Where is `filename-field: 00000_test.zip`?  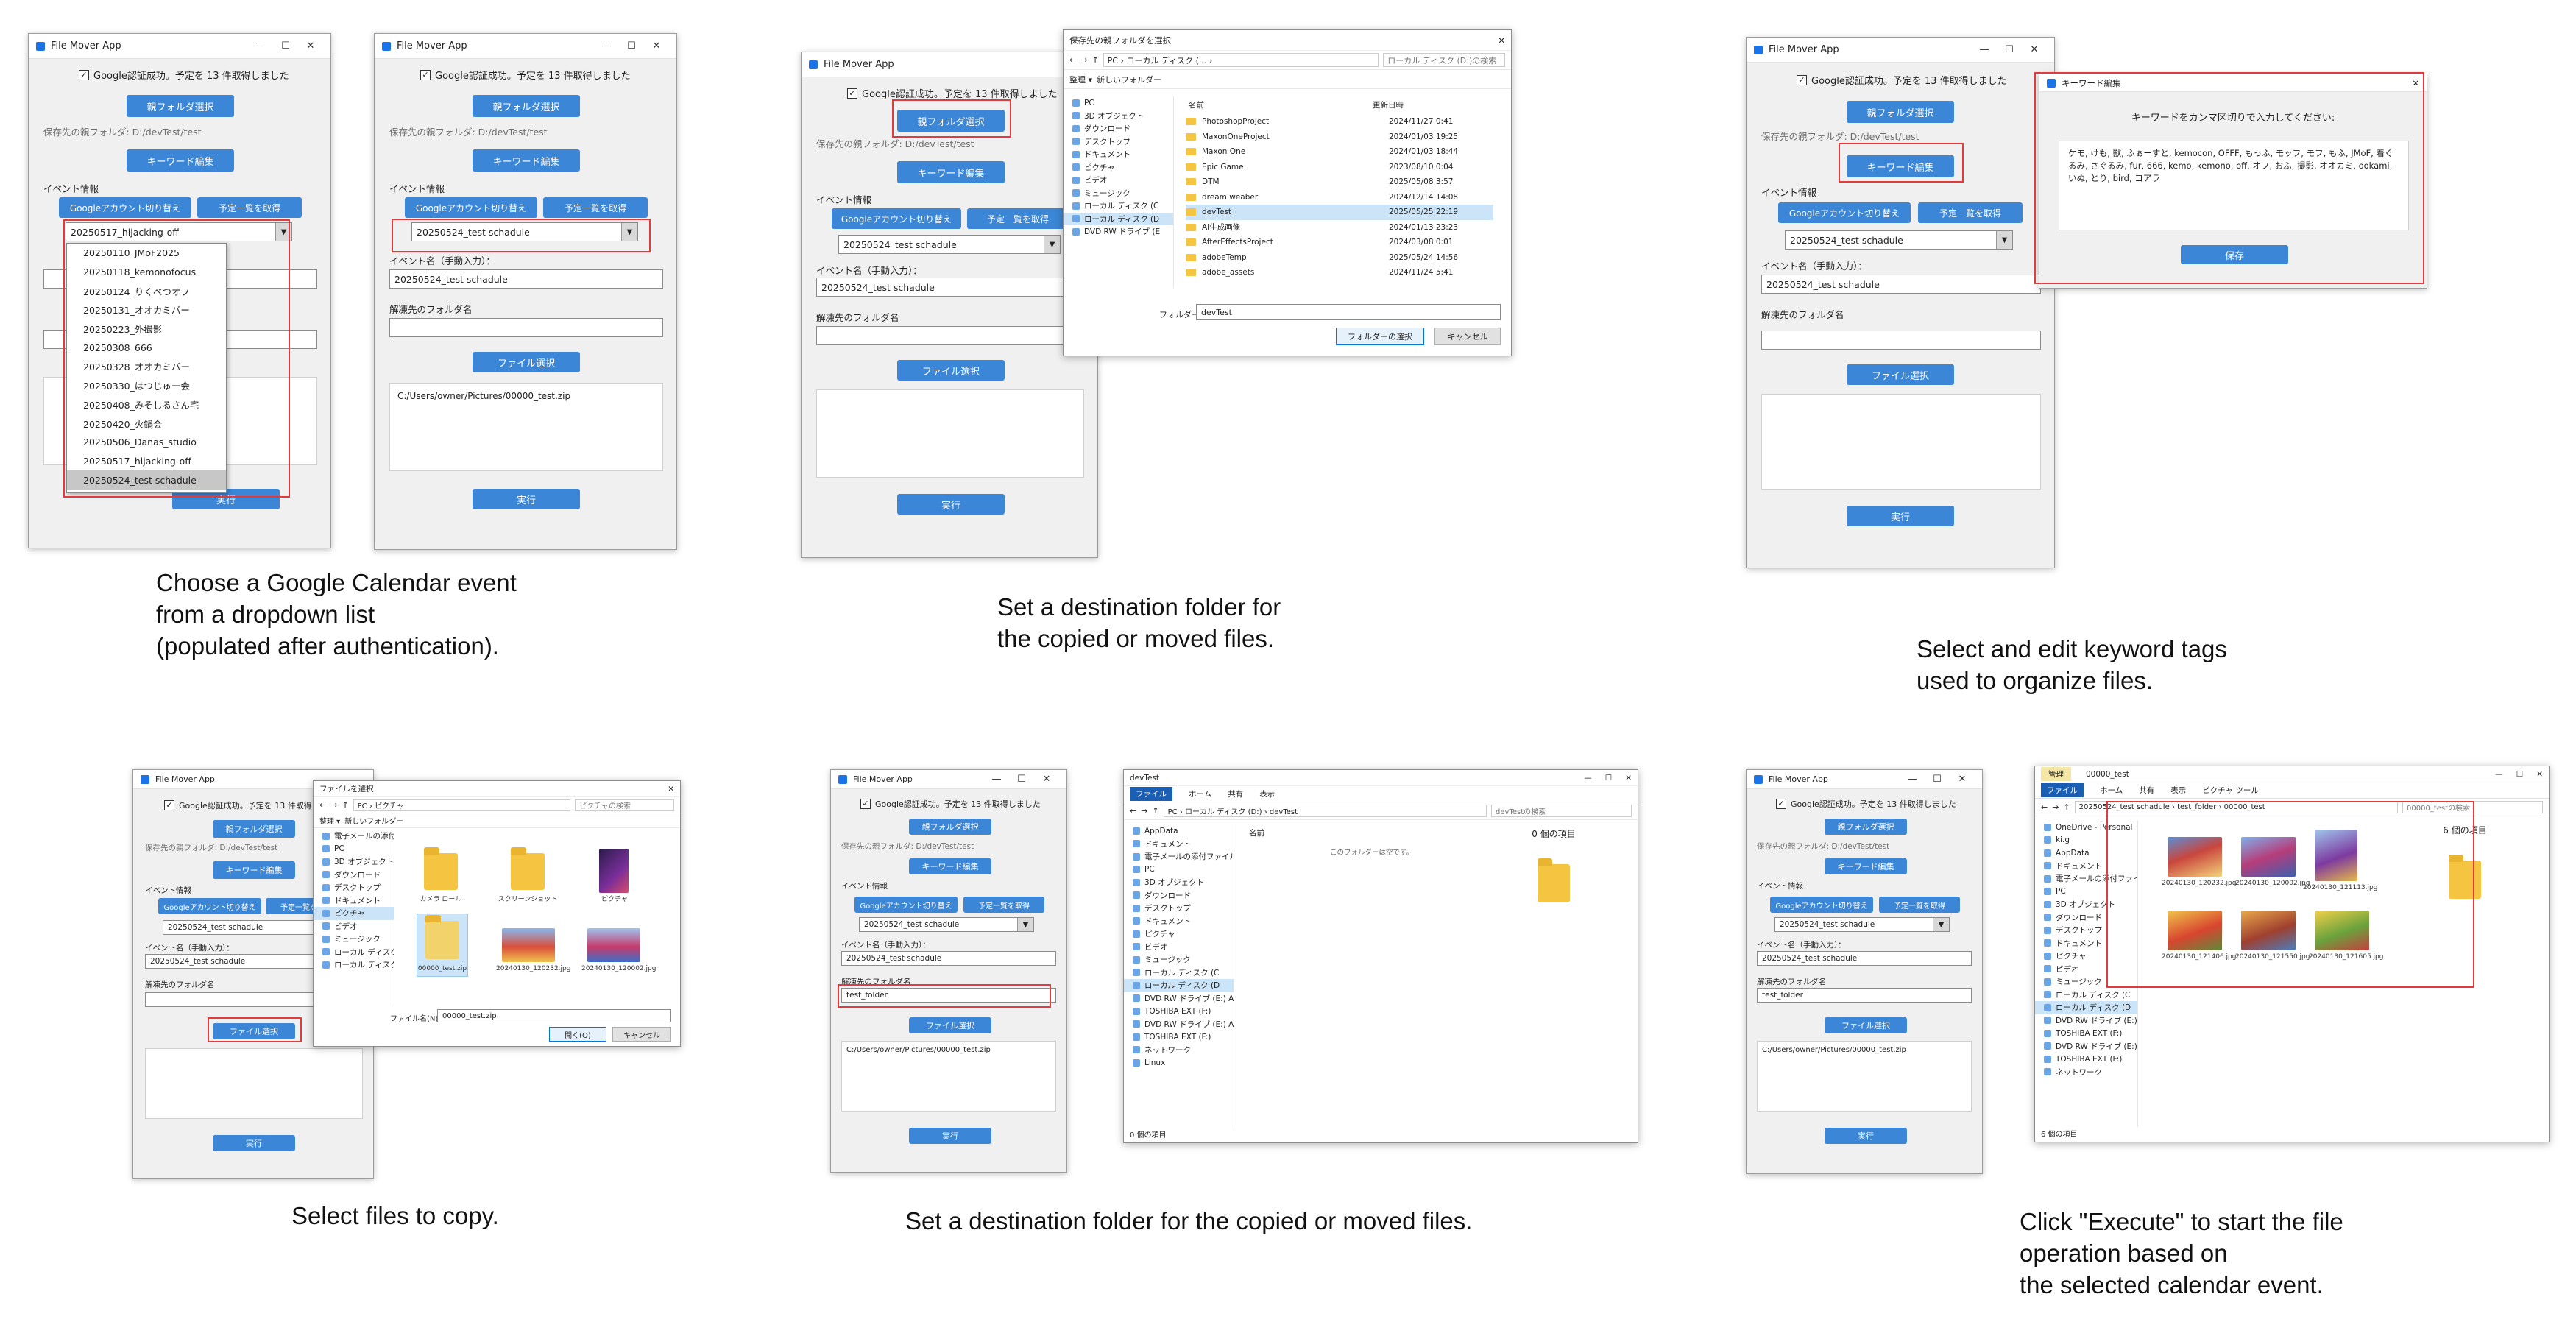 filename-field: 00000_test.zip is located at coordinates (554, 1015).